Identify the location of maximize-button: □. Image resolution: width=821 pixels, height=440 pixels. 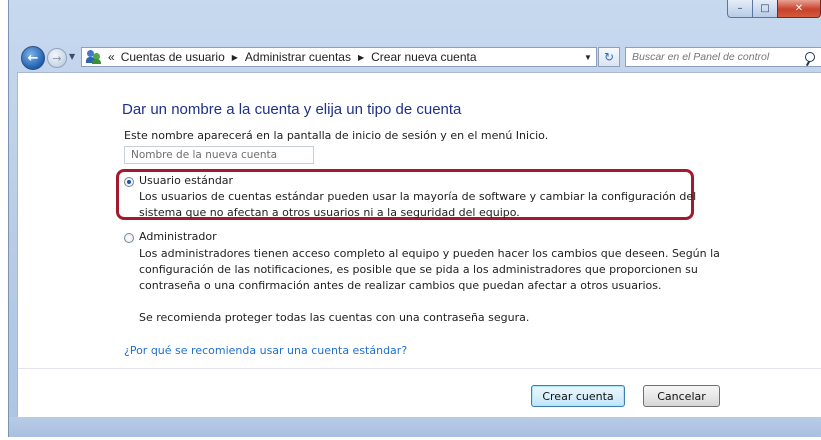
(765, 9).